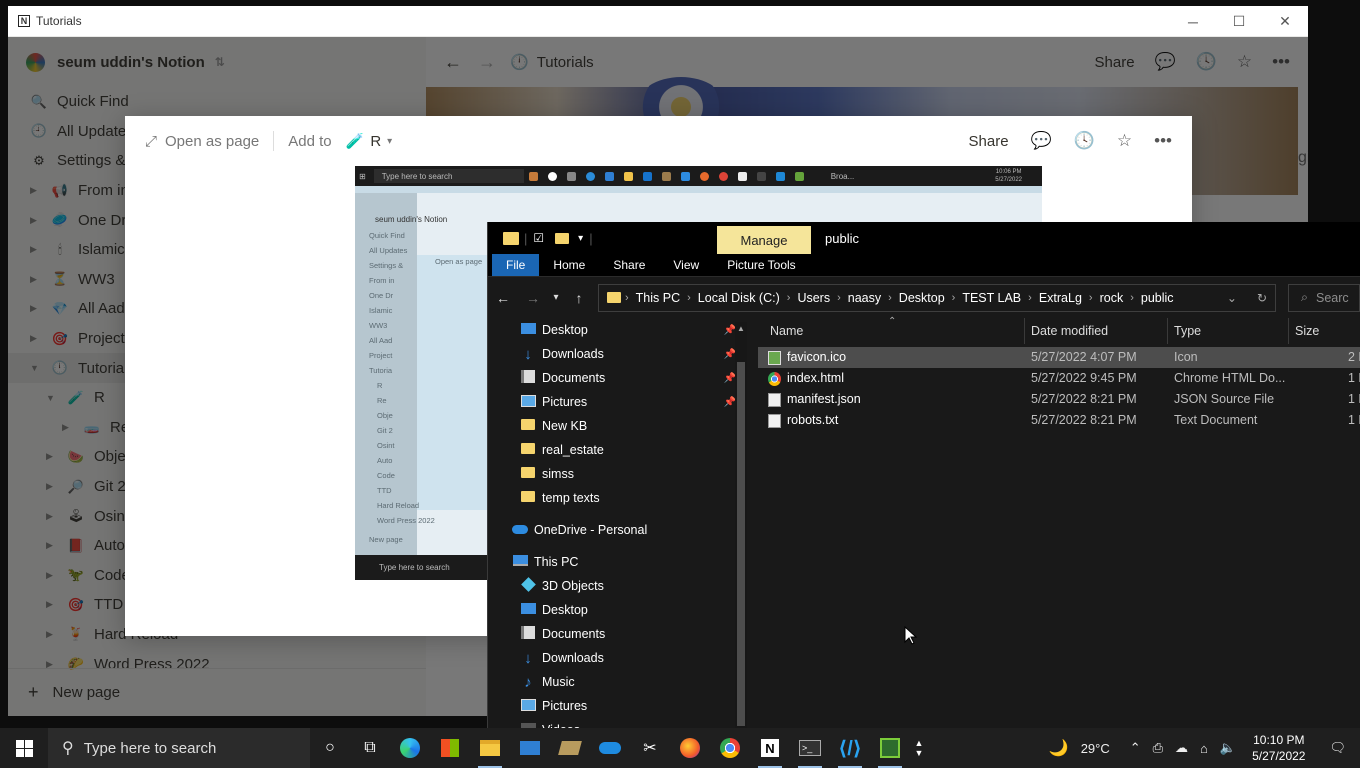 This screenshot has width=1360, height=768. Describe the element at coordinates (619, 658) in the screenshot. I see `nav-item: ↓ Downloads` at that location.